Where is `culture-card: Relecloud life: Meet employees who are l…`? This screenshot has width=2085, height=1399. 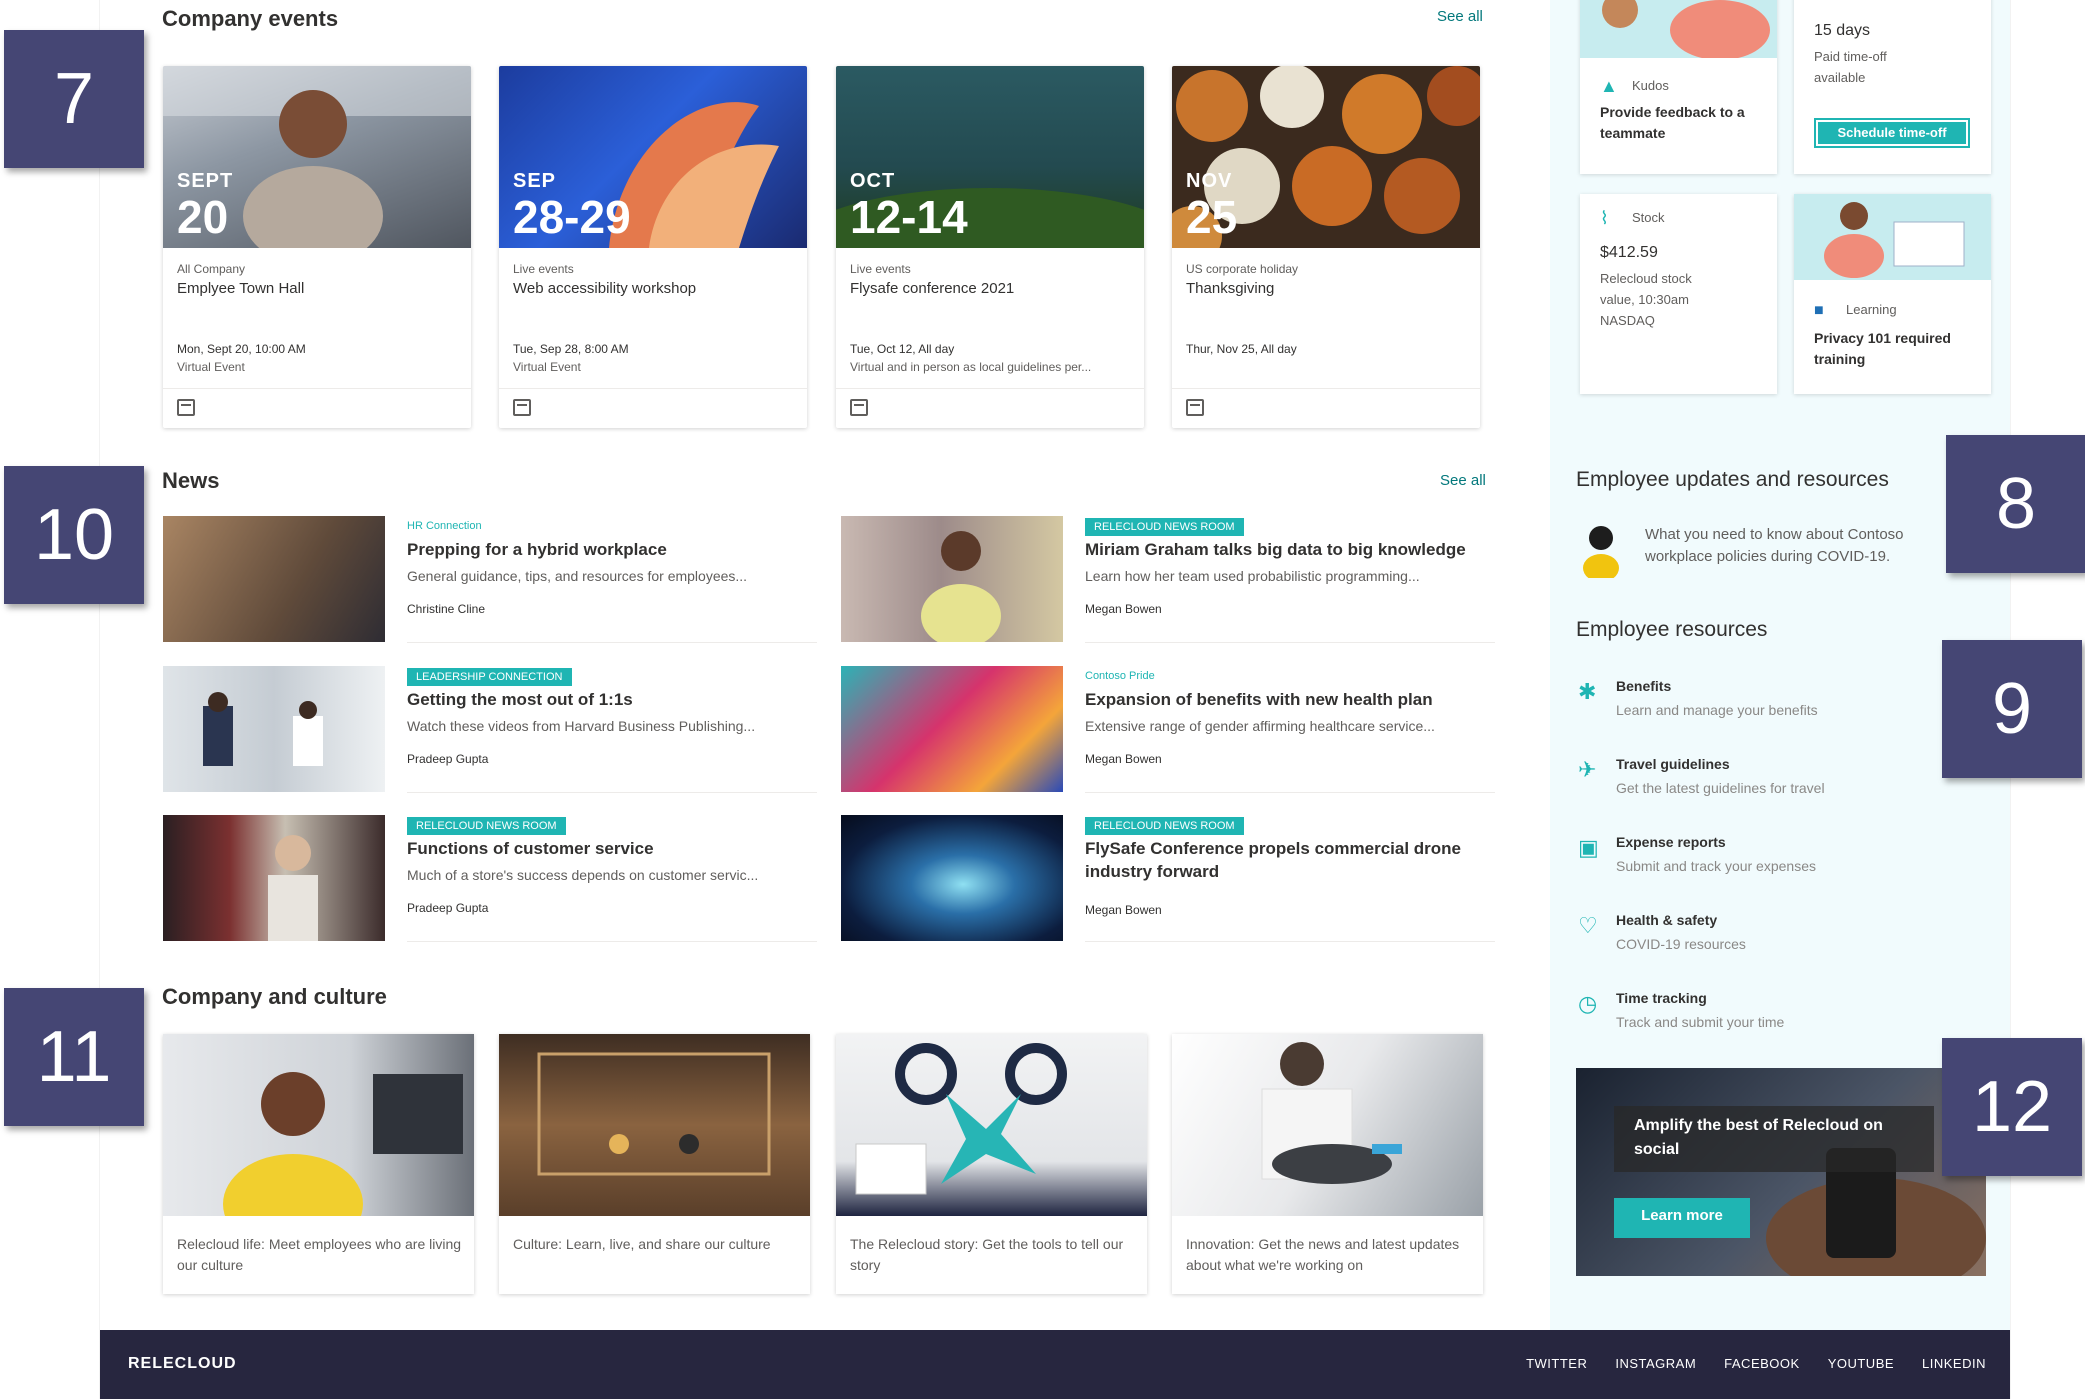 culture-card: Relecloud life: Meet employees who are l… is located at coordinates (318, 1164).